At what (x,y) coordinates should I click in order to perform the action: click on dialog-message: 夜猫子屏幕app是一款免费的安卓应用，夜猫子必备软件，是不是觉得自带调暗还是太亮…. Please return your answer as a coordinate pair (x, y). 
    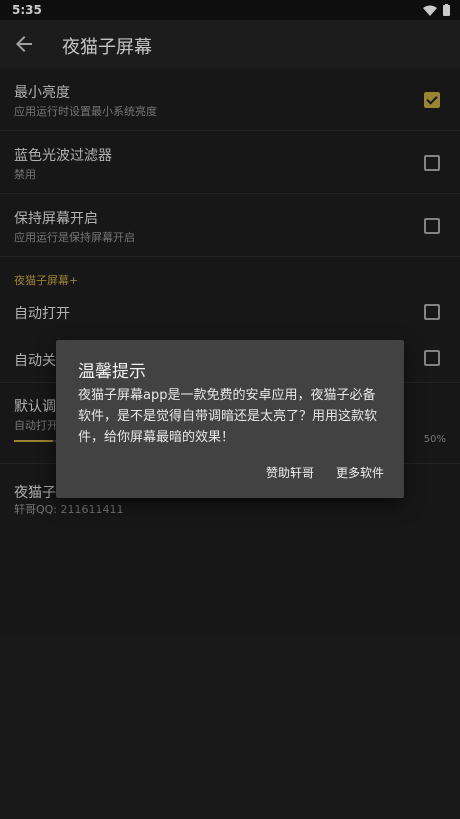
    Looking at the image, I should click on (228, 416).